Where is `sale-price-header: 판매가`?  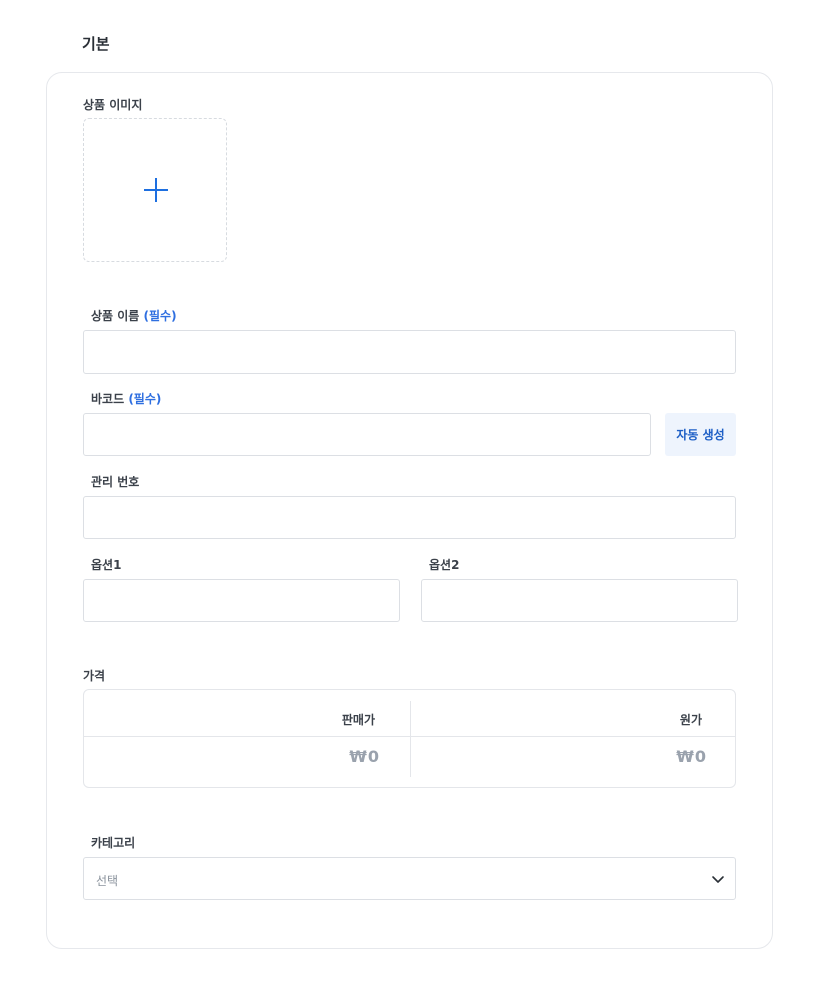 sale-price-header: 판매가 is located at coordinates (358, 720).